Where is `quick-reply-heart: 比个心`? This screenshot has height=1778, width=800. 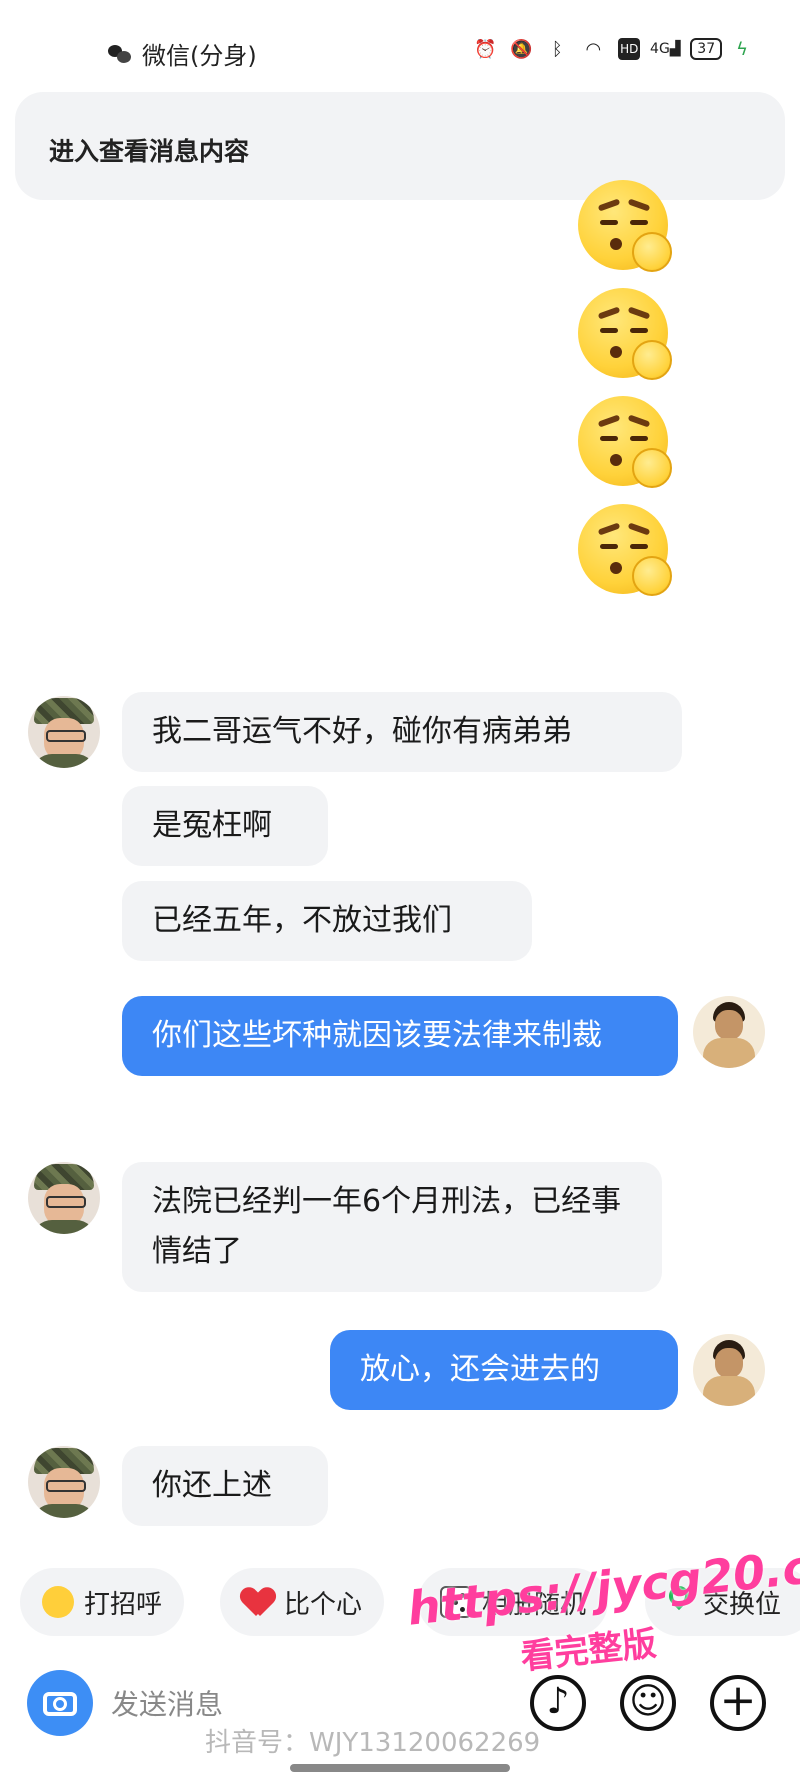
quick-reply-heart: 比个心 is located at coordinates (302, 1602).